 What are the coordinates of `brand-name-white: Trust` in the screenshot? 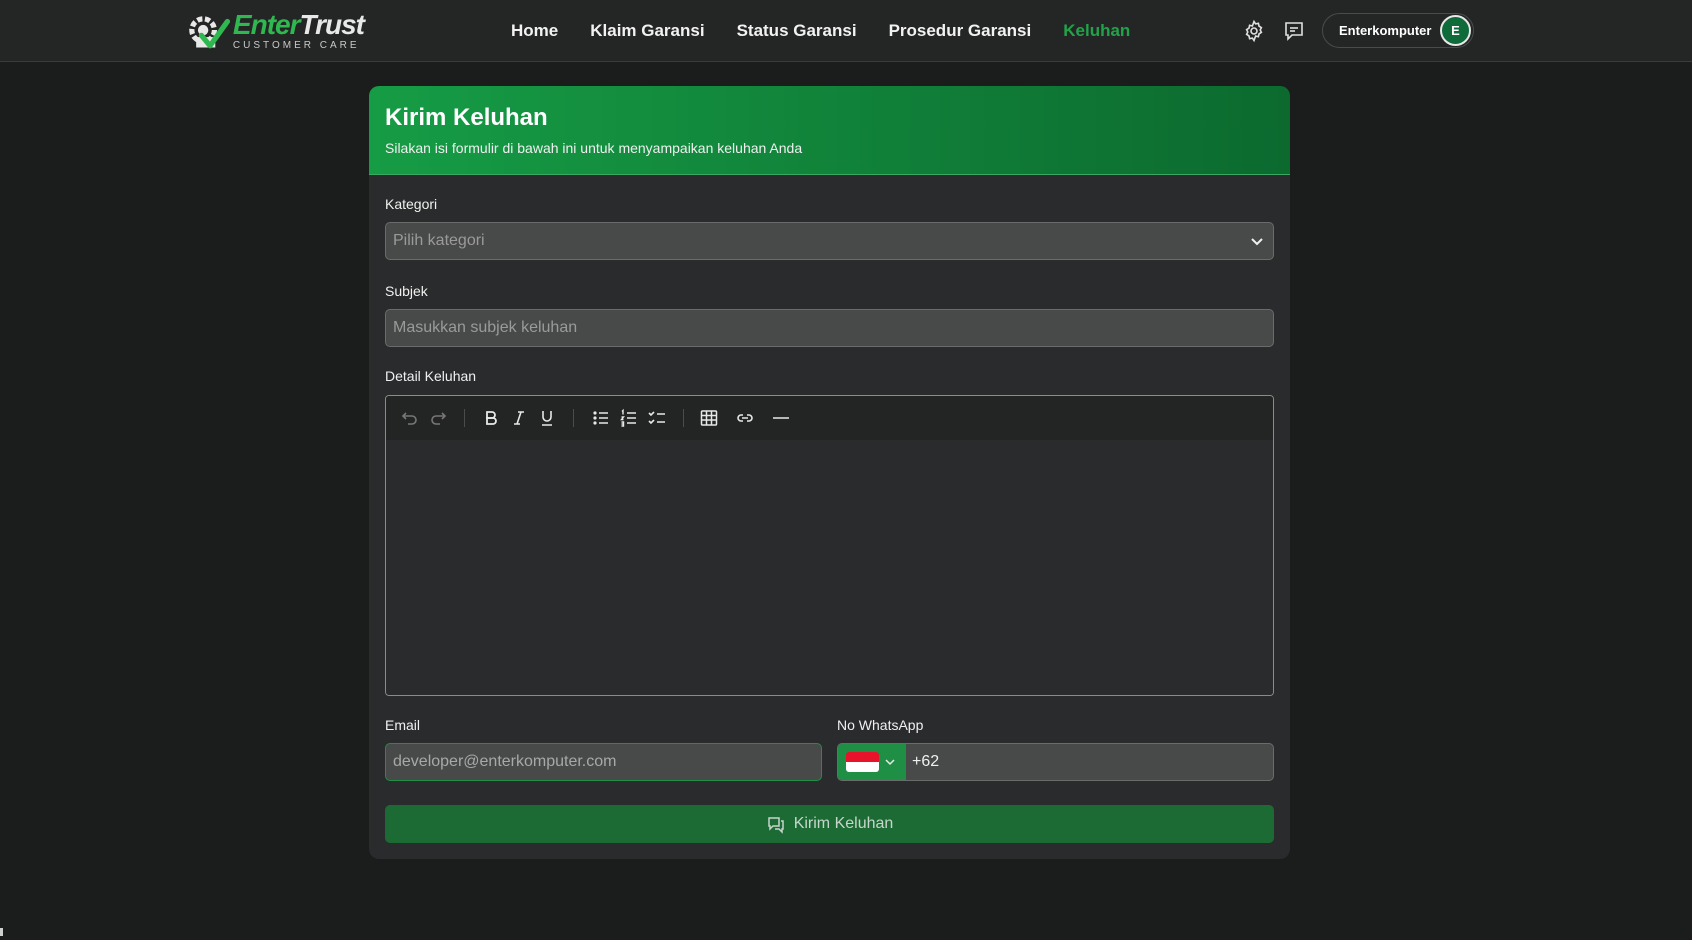 It's located at (332, 24).